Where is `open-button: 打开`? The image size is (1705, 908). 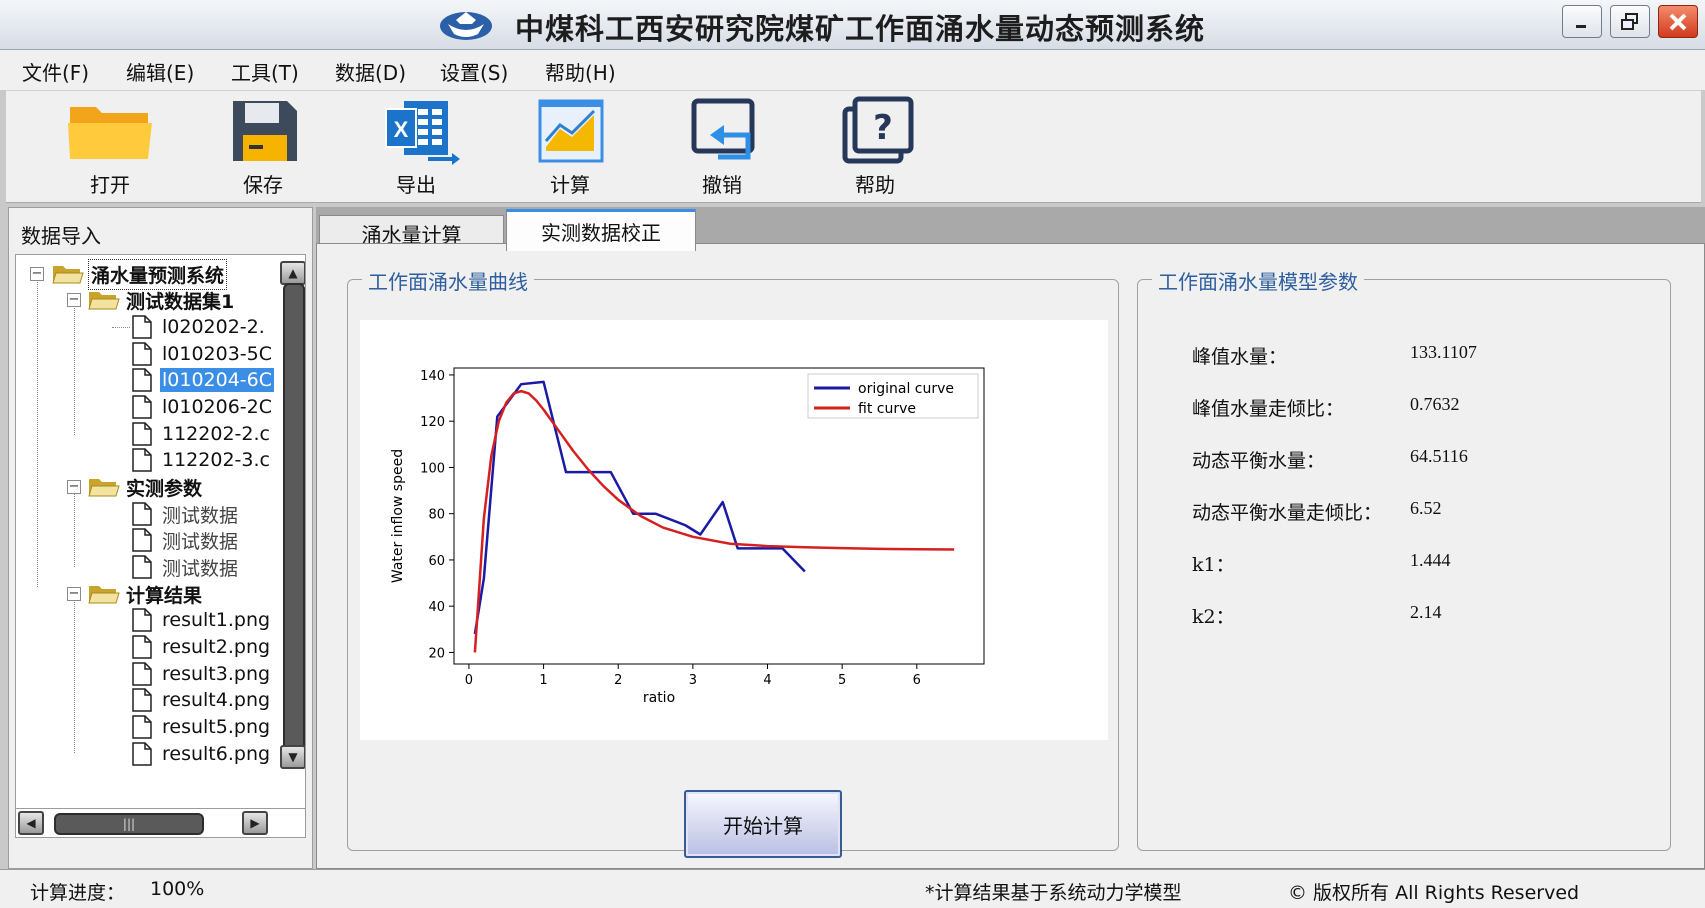 open-button: 打开 is located at coordinates (110, 148).